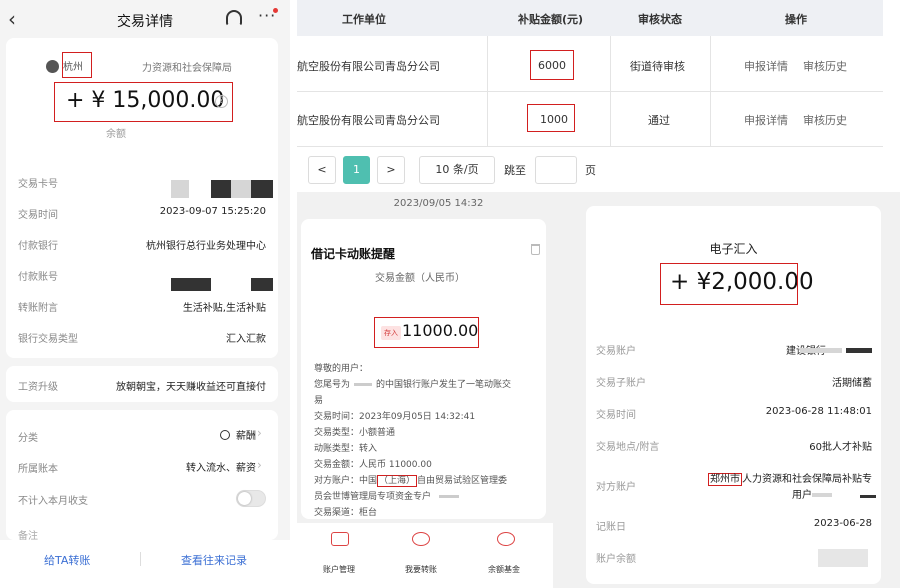 The width and height of the screenshot is (900, 588). I want to click on row-value: 活期储蓄, so click(852, 383).